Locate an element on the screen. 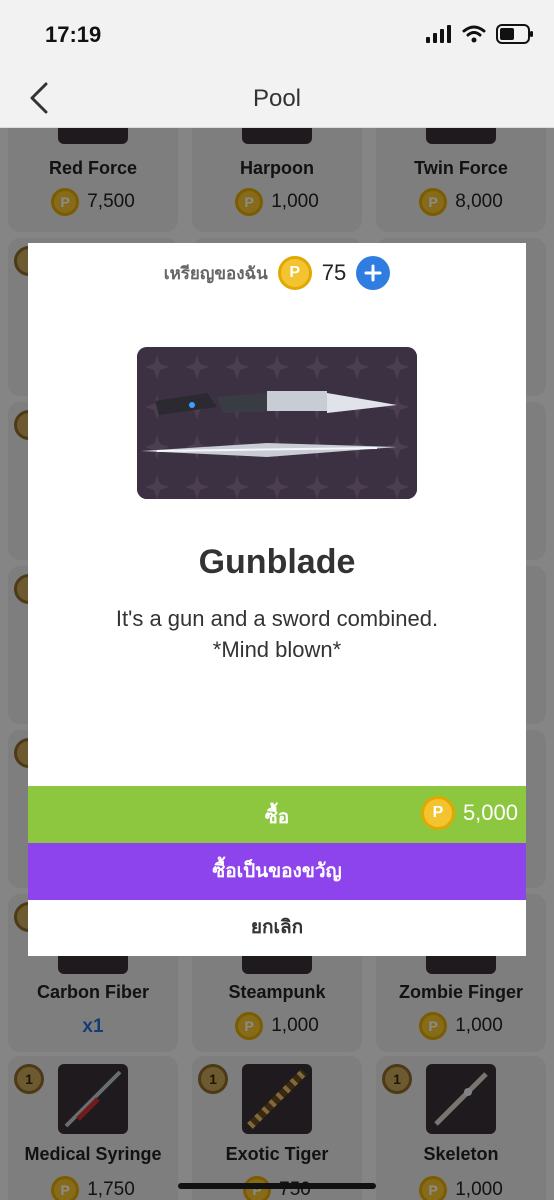 Image resolution: width=554 pixels, height=1200 pixels. plus-icon is located at coordinates (373, 273).